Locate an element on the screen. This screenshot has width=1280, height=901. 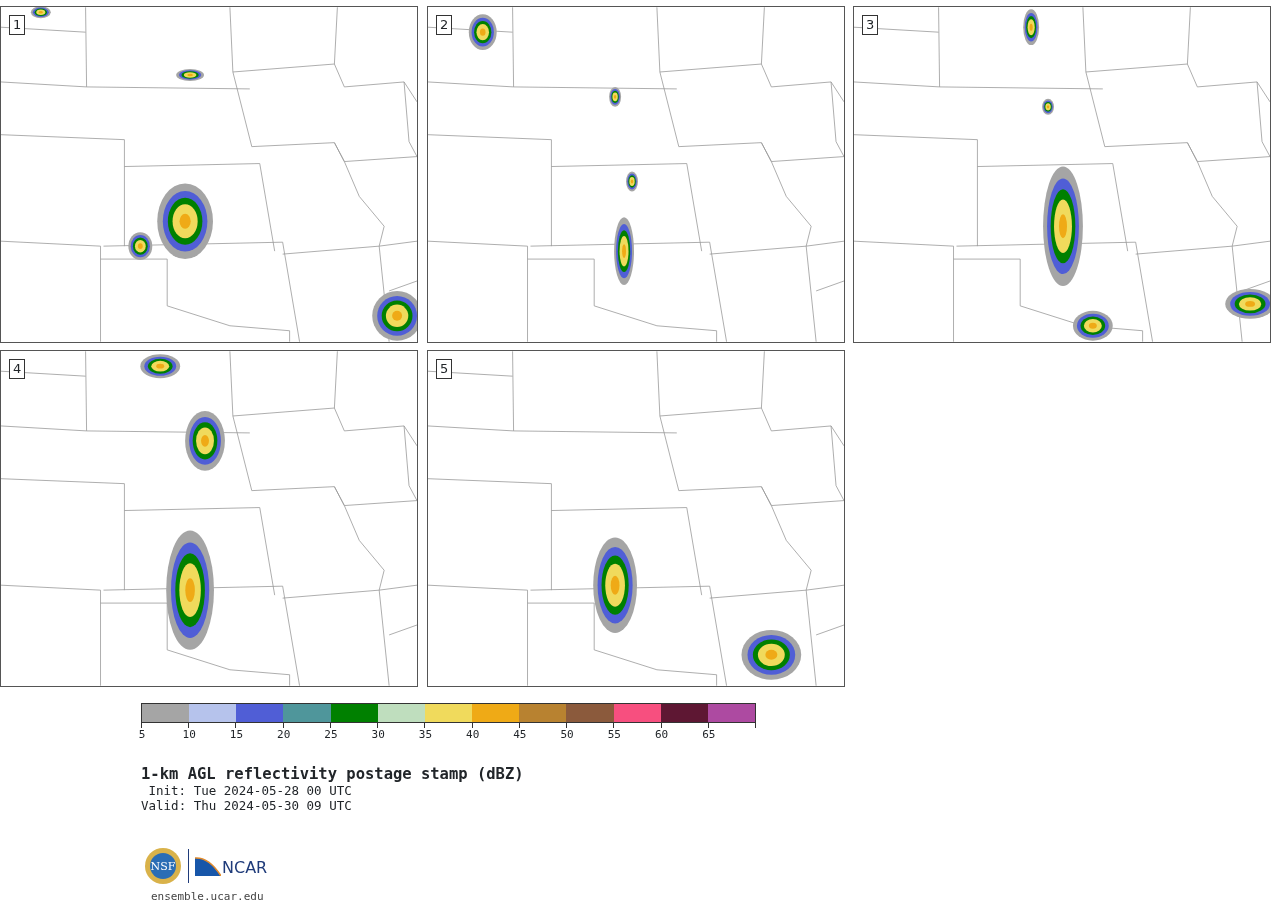
arc-logo-icon is located at coordinates (208, 866).